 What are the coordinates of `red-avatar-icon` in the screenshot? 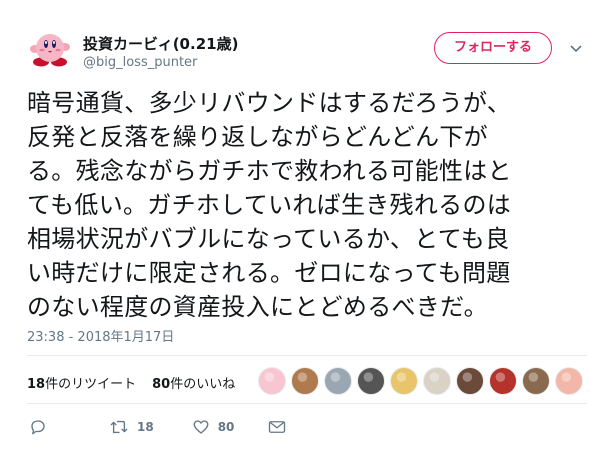 It's located at (503, 381).